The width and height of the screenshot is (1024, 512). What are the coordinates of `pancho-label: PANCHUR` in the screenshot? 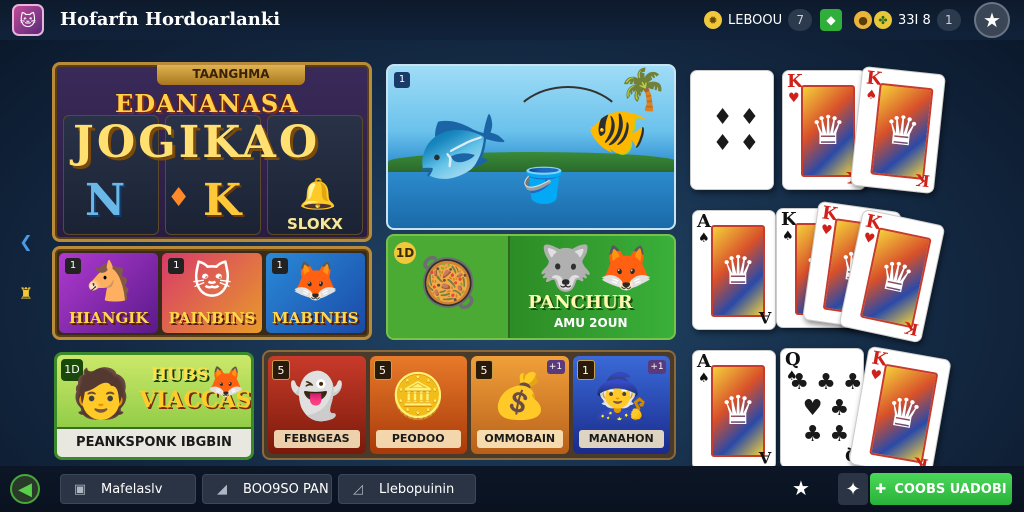 It's located at (580, 302).